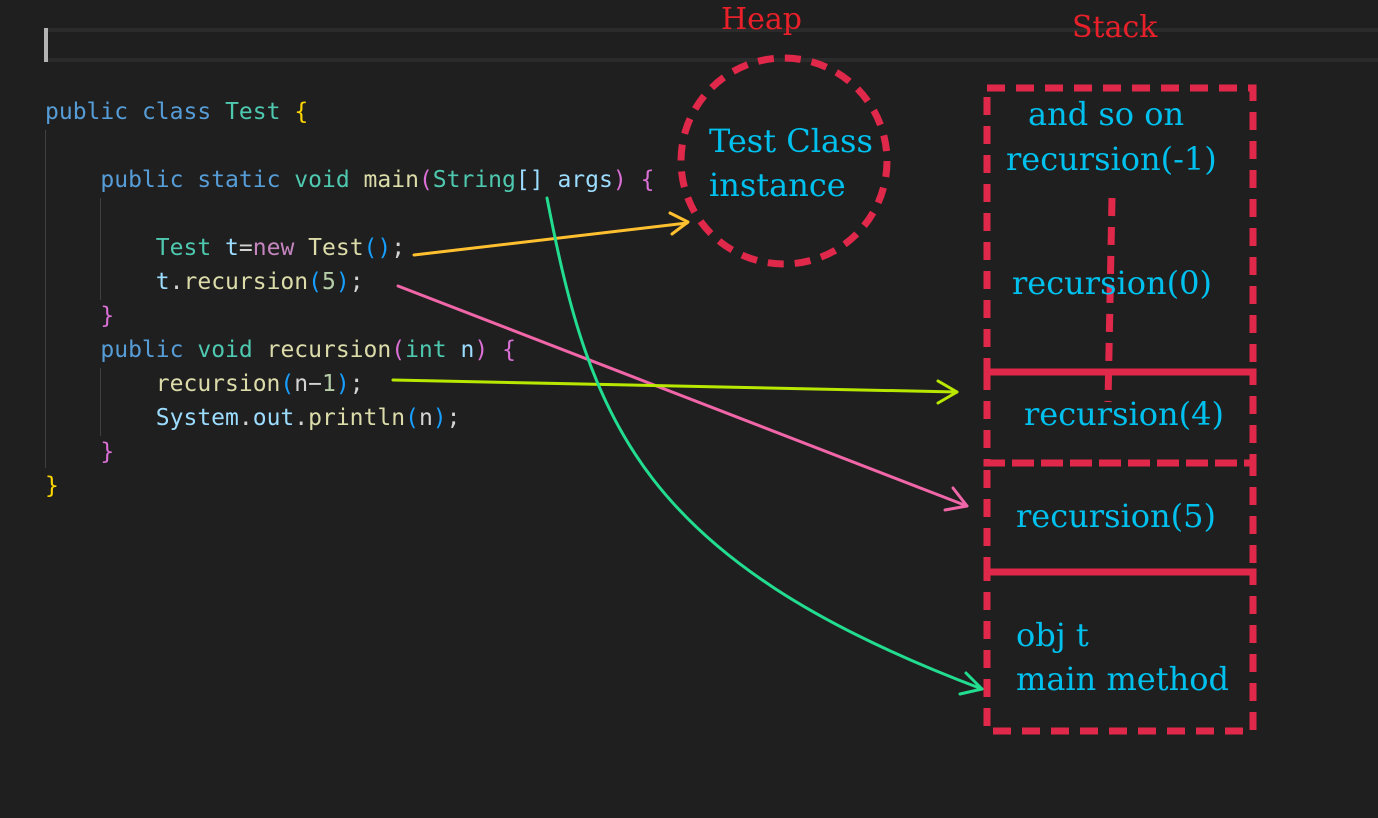  I want to click on stack-frame-recursion-5: recursion(5), so click(1116, 516).